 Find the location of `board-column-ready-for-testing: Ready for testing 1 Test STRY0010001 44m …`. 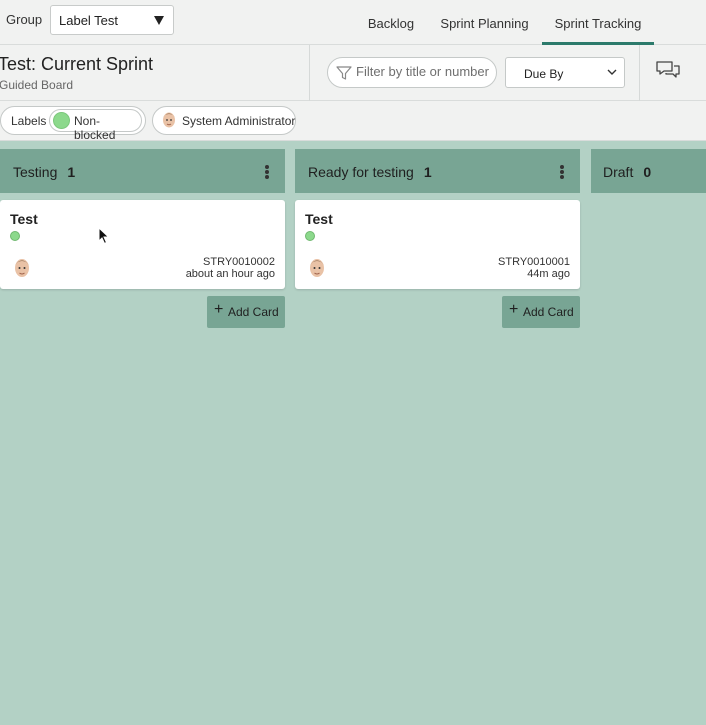

board-column-ready-for-testing: Ready for testing 1 Test STRY0010001 44m … is located at coordinates (437, 238).